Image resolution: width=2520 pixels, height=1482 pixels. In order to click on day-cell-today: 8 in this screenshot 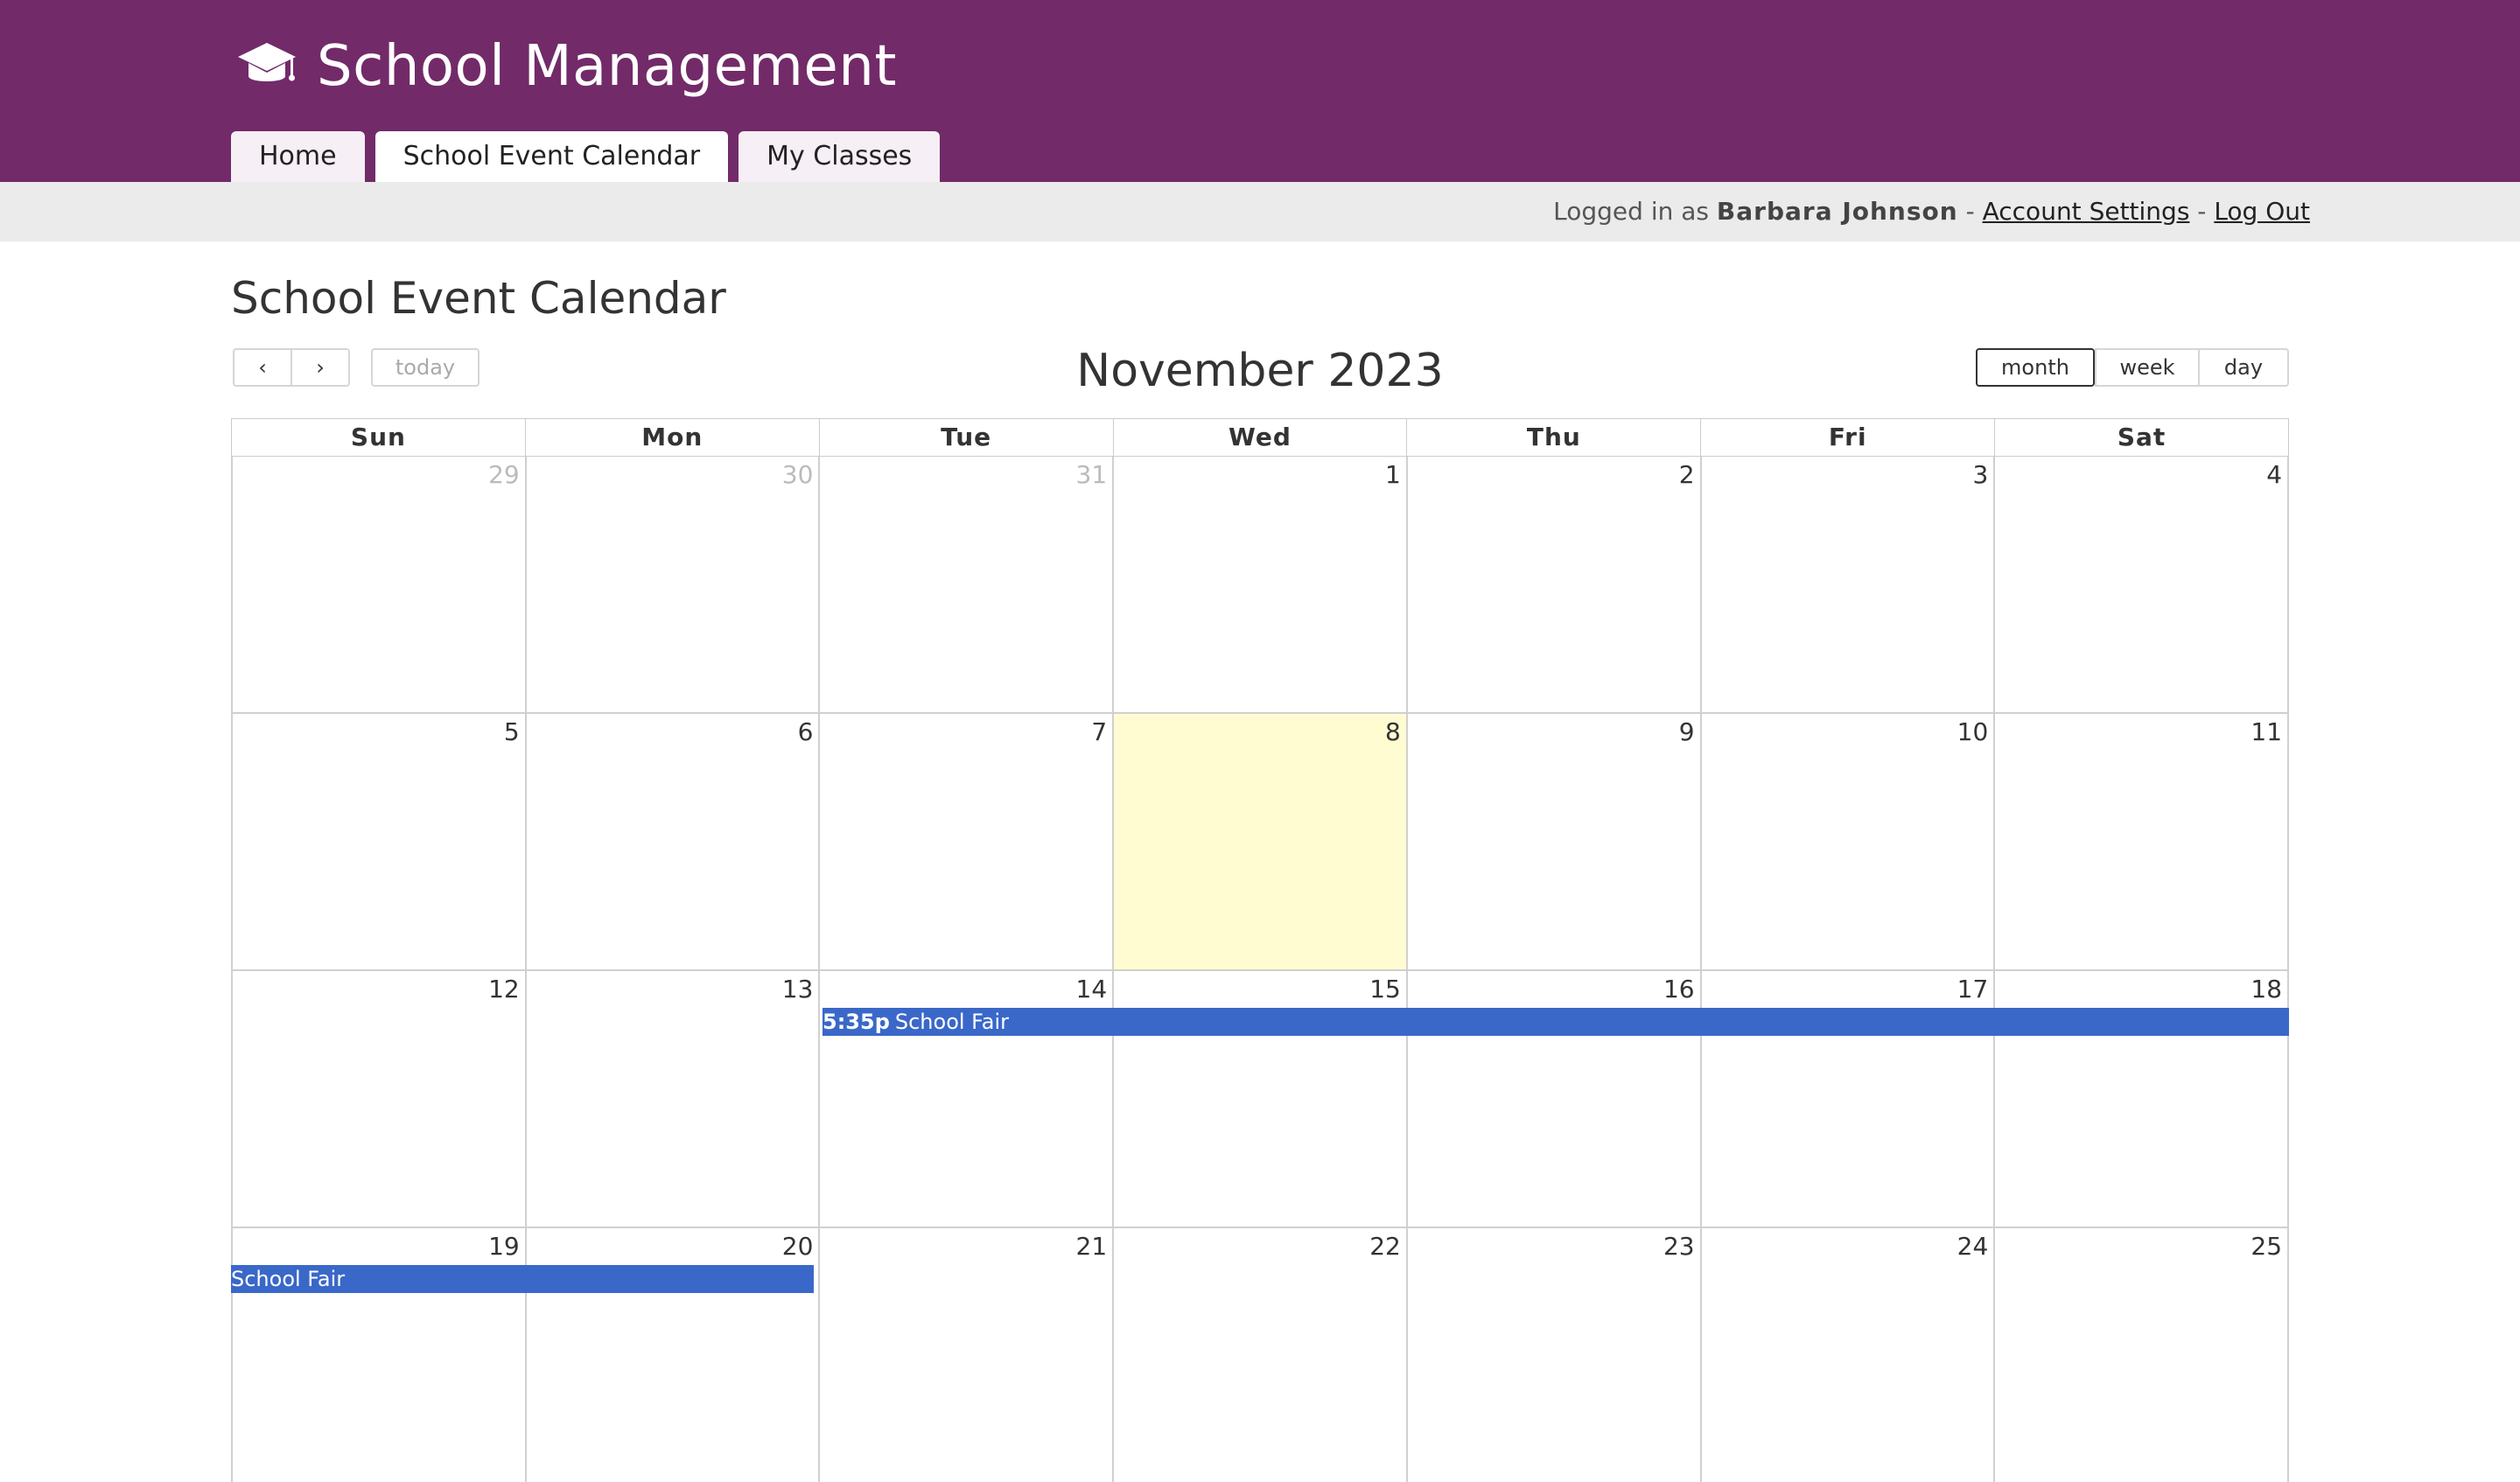, I will do `click(1259, 842)`.